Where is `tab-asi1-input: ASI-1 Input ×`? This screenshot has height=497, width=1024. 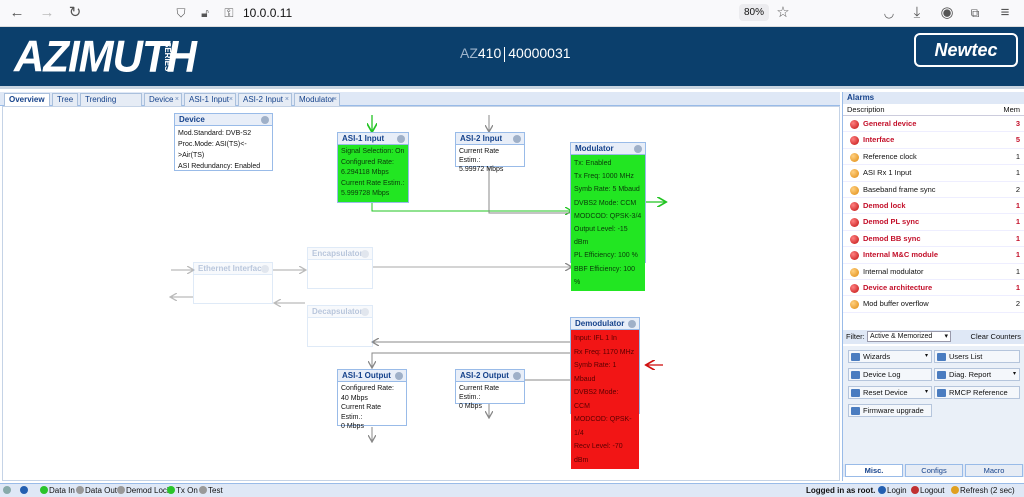
tab-asi1-input: ASI-1 Input × is located at coordinates (210, 99).